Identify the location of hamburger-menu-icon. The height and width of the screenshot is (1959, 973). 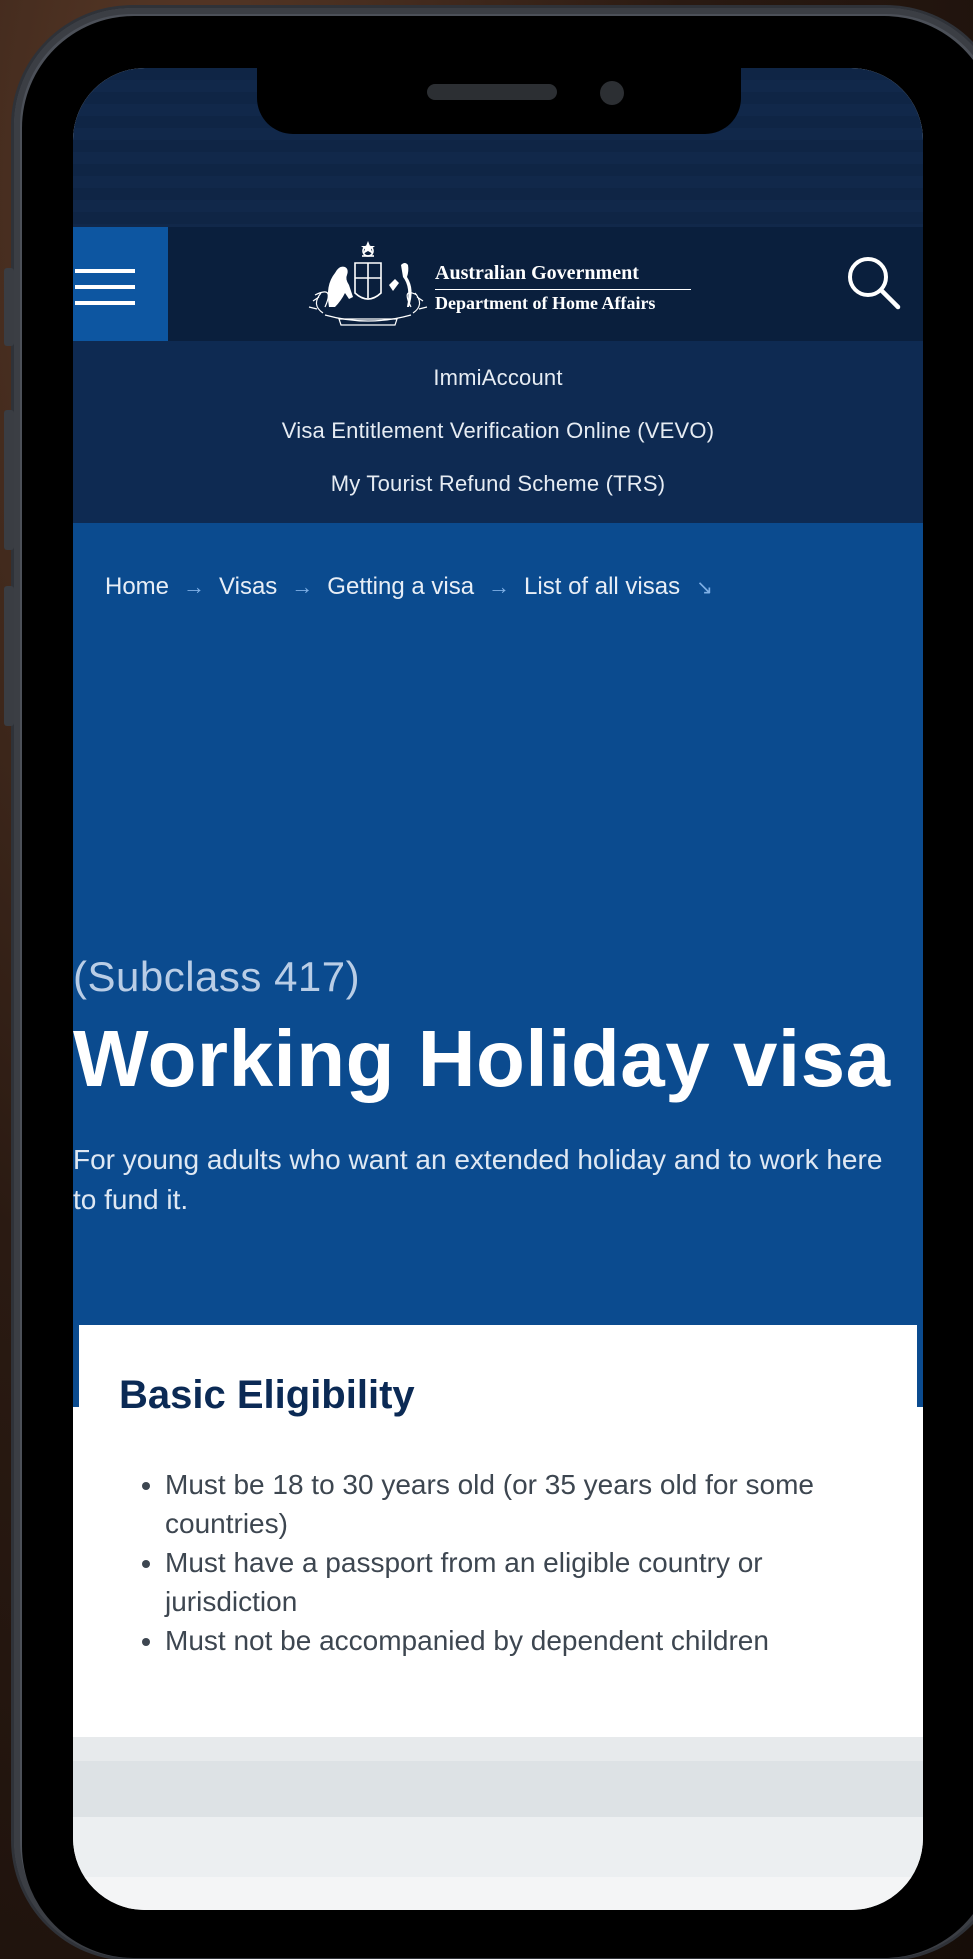
(105, 271).